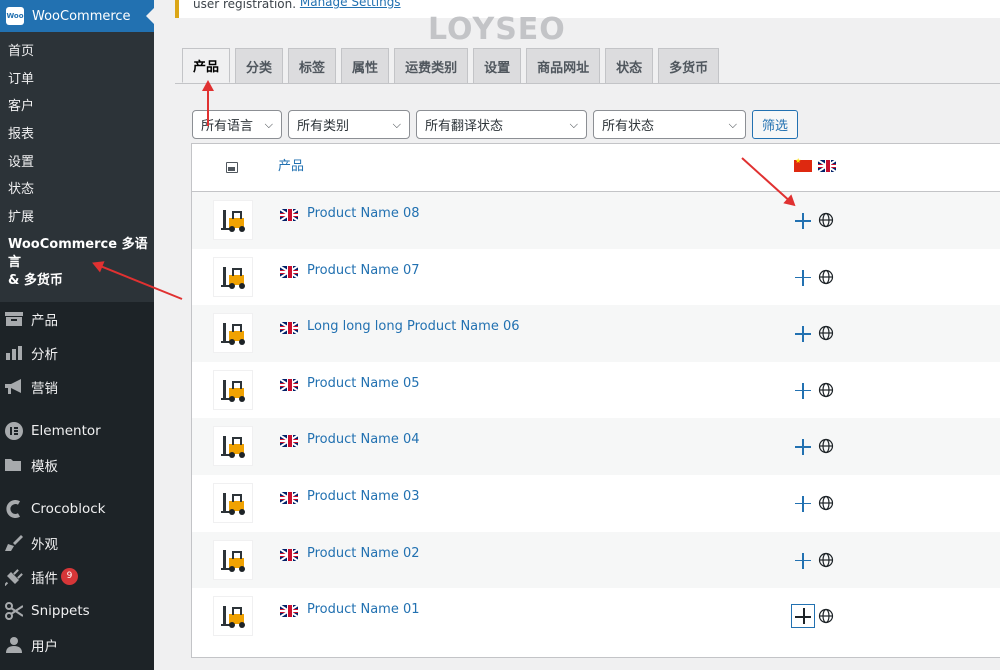 This screenshot has height=670, width=1000. I want to click on tab-settings: 设置, so click(497, 65).